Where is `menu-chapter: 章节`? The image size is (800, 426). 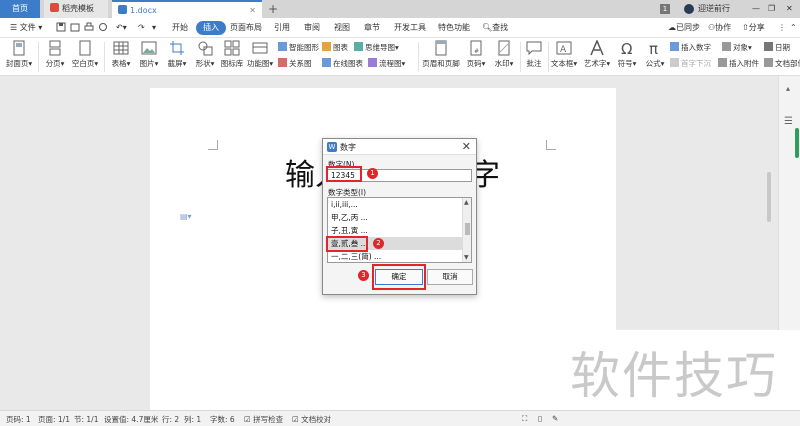
menu-chapter: 章节 is located at coordinates (372, 28).